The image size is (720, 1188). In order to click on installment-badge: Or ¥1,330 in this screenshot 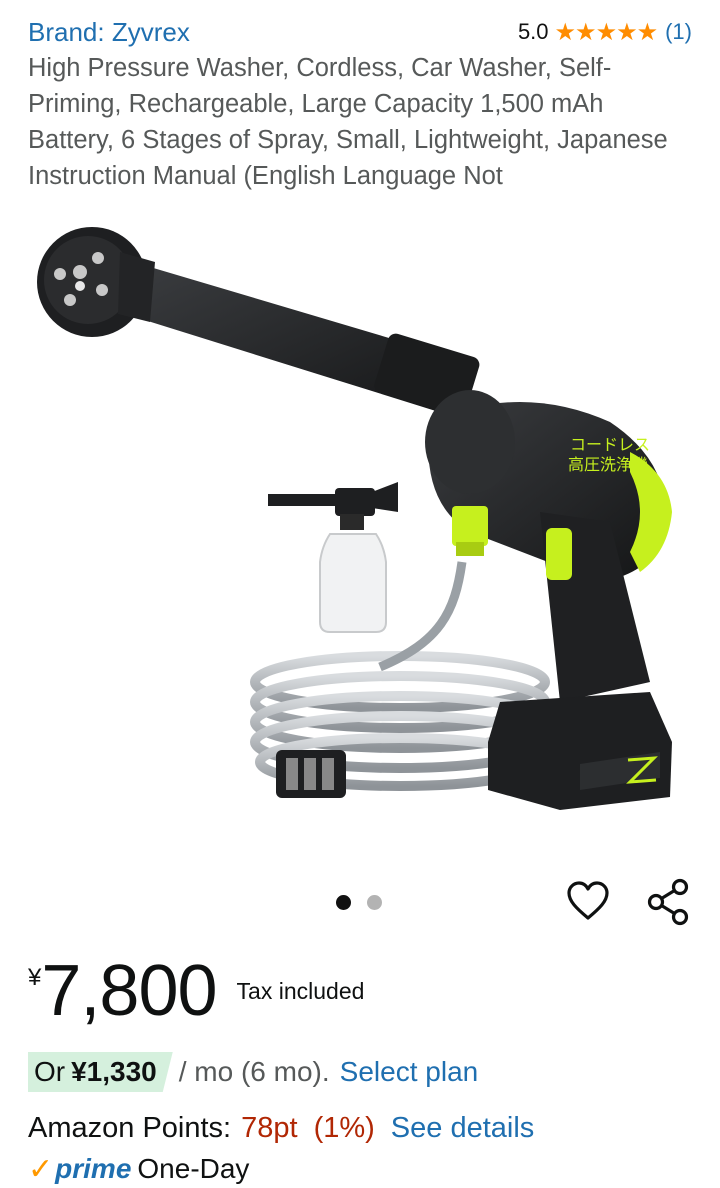, I will do `click(100, 1072)`.